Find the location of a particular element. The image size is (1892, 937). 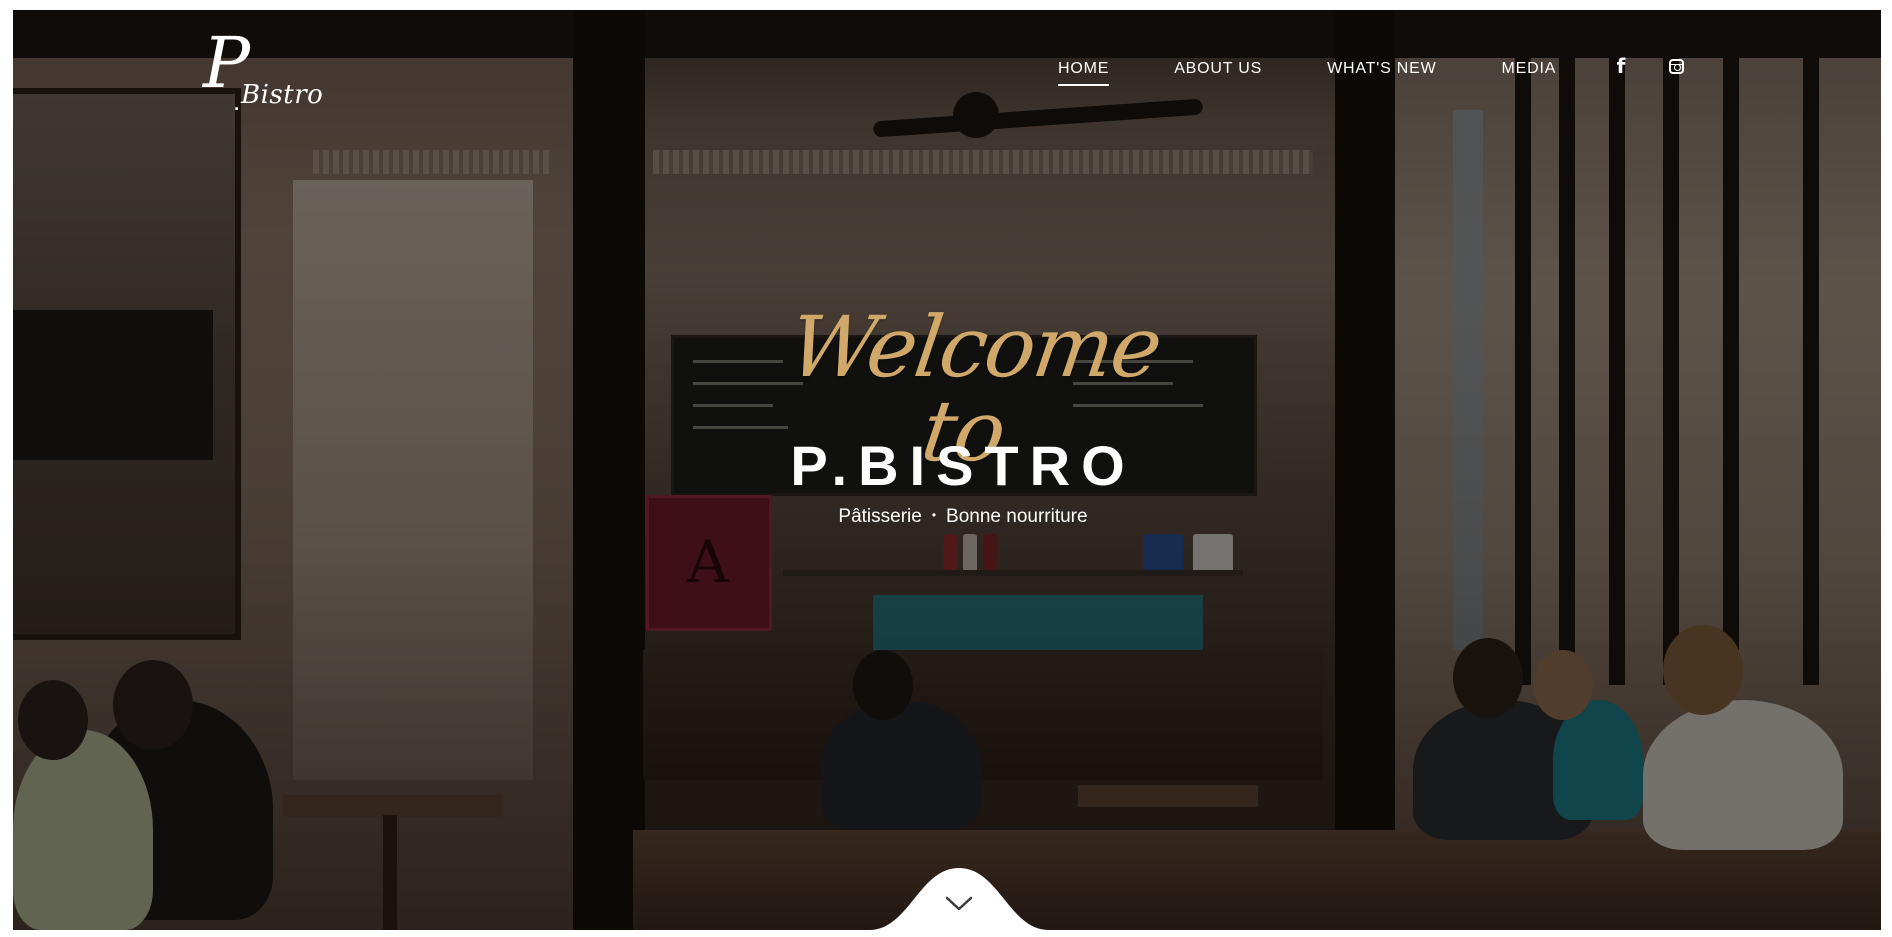

hero-brand-title: P.BISTRO is located at coordinates (963, 465).